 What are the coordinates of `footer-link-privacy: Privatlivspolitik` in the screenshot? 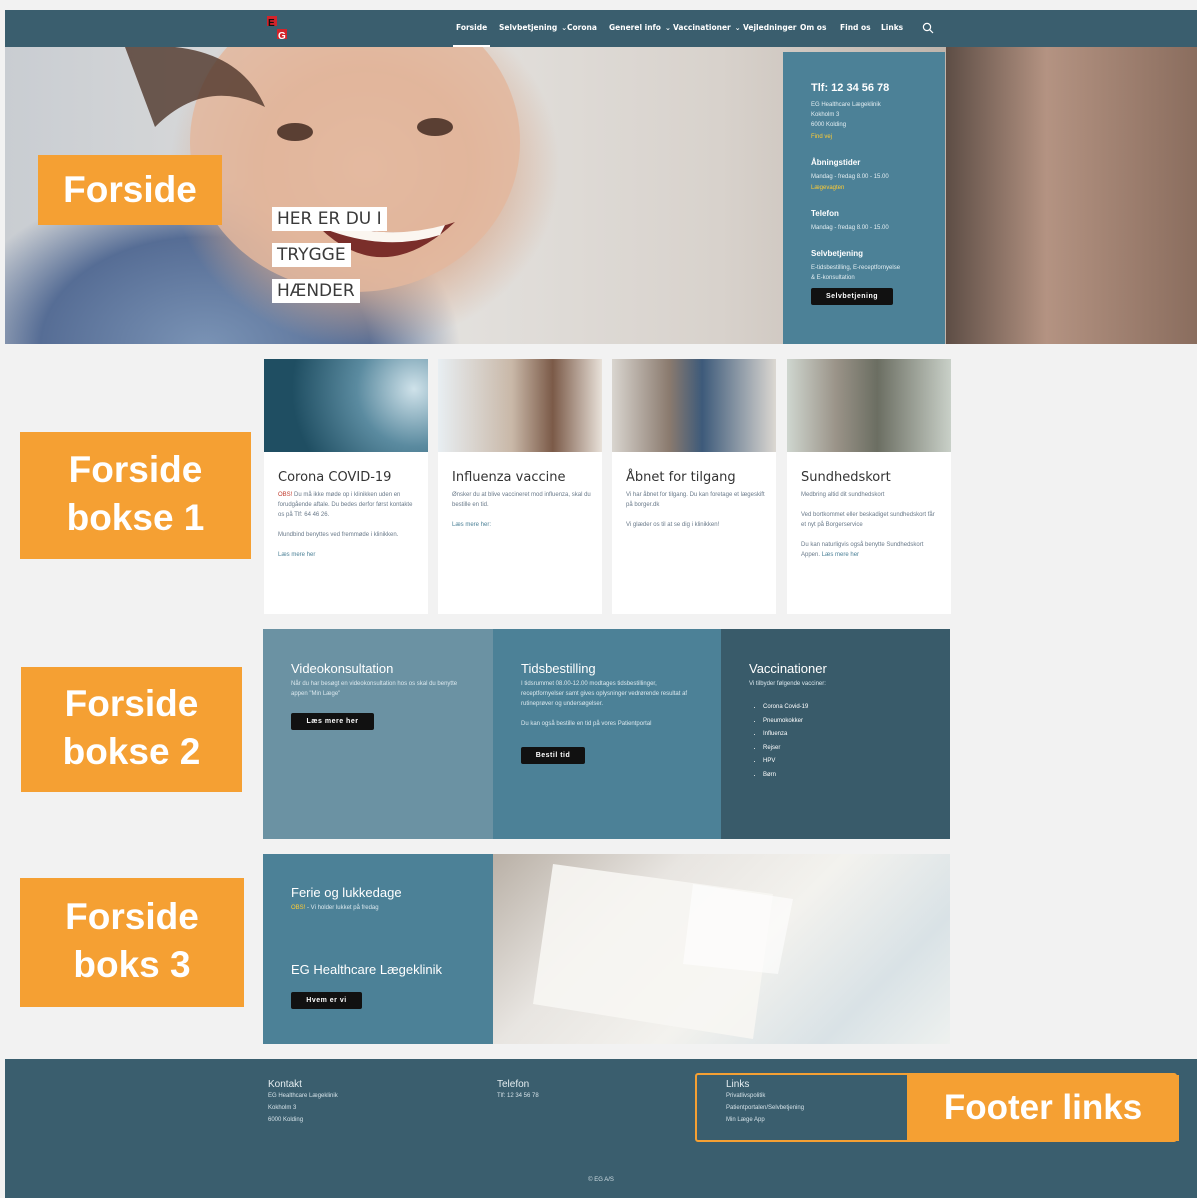 It's located at (765, 1096).